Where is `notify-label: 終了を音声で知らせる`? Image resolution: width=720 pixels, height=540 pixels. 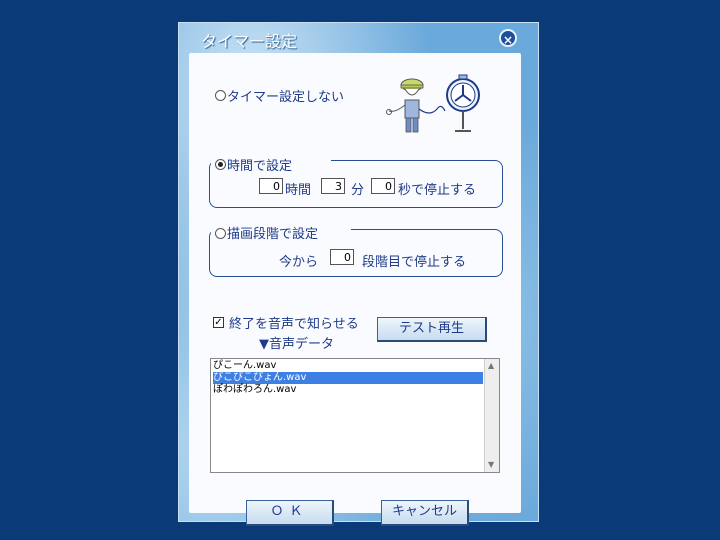
notify-label: 終了を音声で知らせる is located at coordinates (294, 324).